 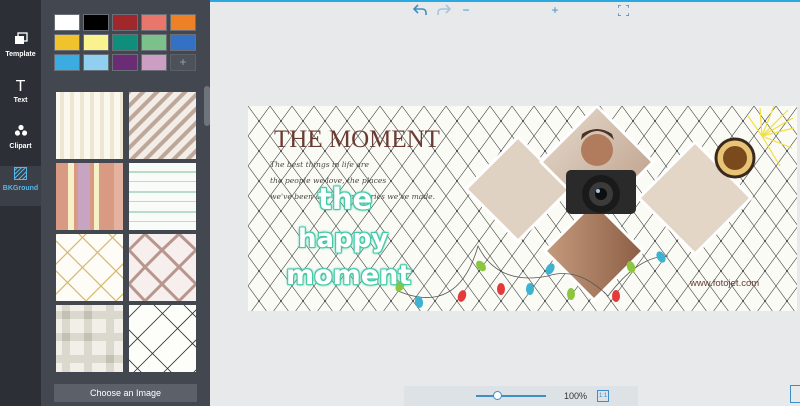 I want to click on fullscreen-icon, so click(x=623, y=10).